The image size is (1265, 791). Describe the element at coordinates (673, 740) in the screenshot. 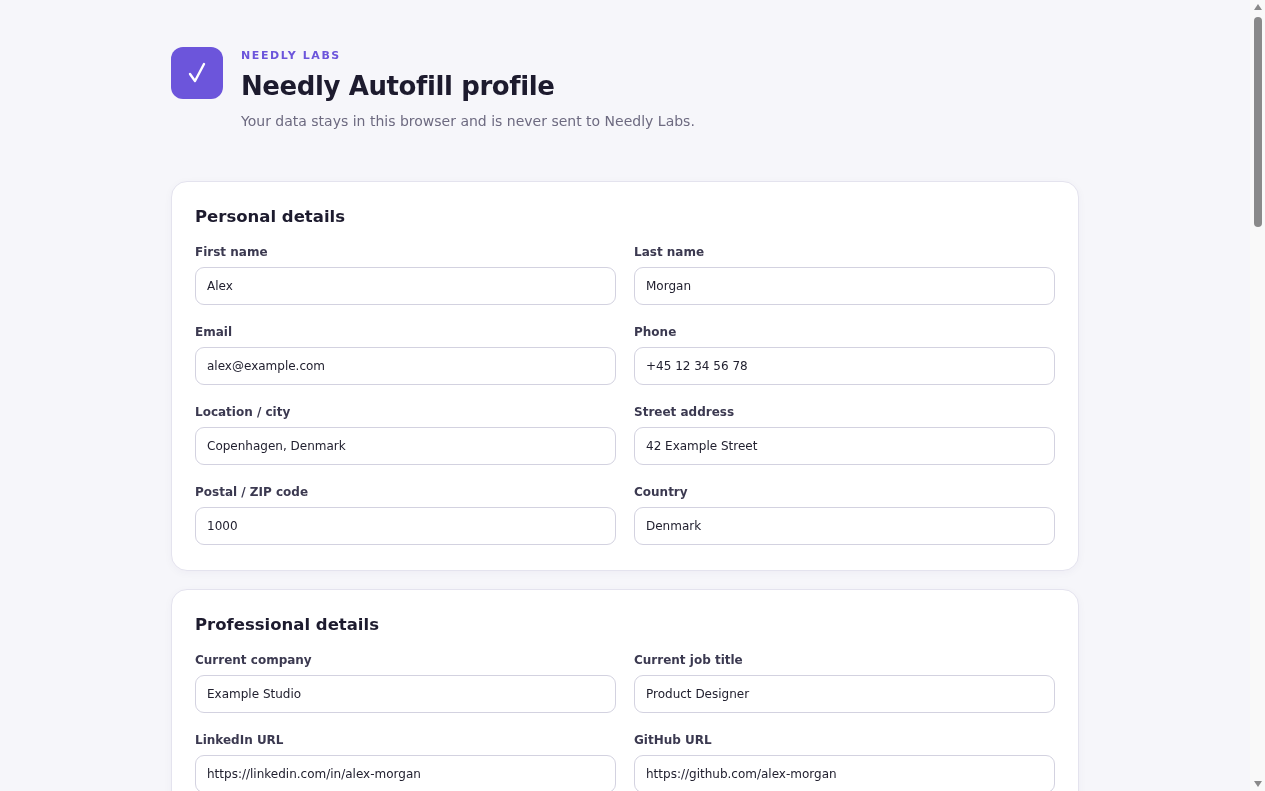

I see `field-label: GitHub URL` at that location.